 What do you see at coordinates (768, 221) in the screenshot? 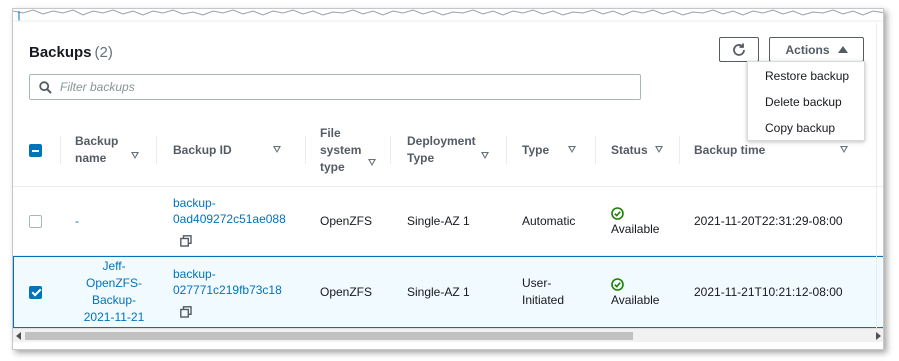
I see `backup-time: 2021-11-20T22:31:29-08:00` at bounding box center [768, 221].